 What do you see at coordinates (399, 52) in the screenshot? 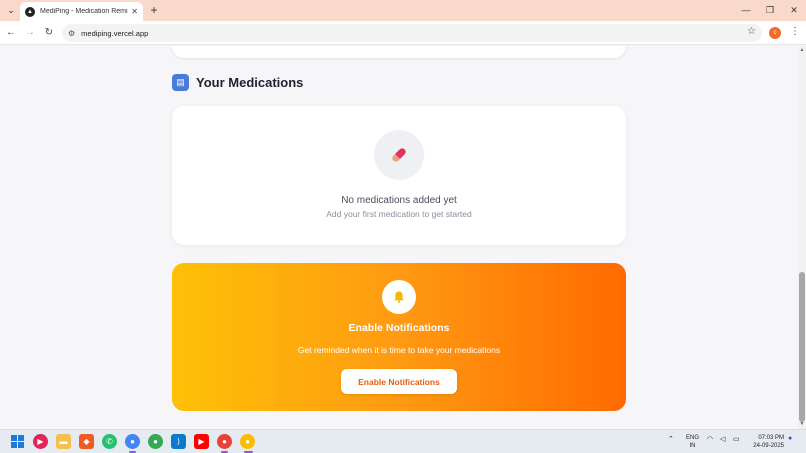
I see `previous-card` at bounding box center [399, 52].